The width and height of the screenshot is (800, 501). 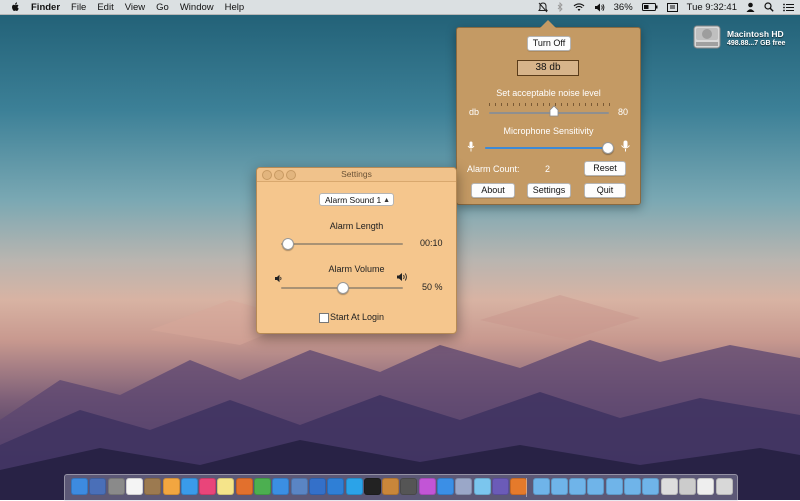 I want to click on skype-icon, so click(x=354, y=486).